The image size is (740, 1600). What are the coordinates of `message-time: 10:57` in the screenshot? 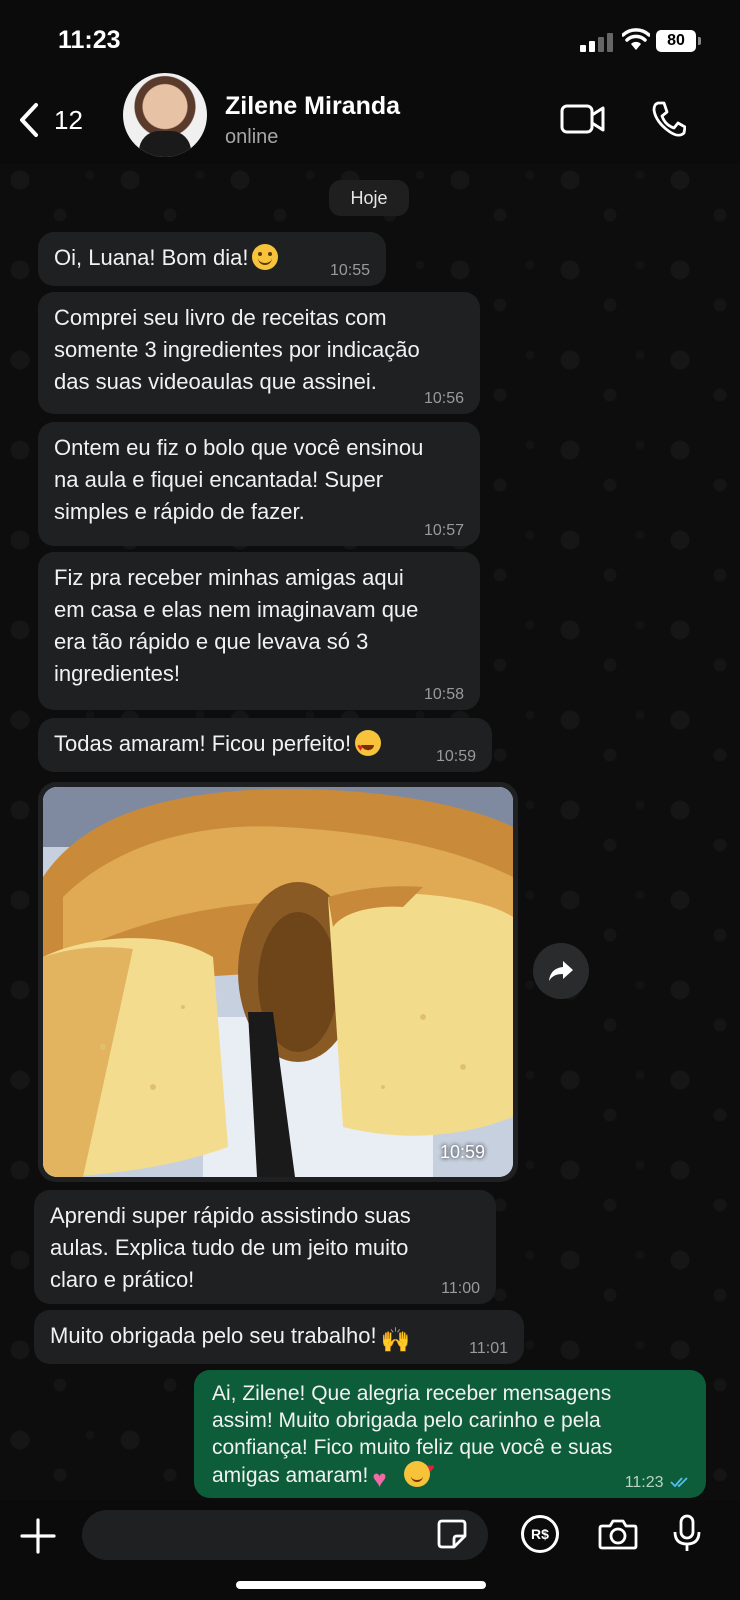 It's located at (443, 530).